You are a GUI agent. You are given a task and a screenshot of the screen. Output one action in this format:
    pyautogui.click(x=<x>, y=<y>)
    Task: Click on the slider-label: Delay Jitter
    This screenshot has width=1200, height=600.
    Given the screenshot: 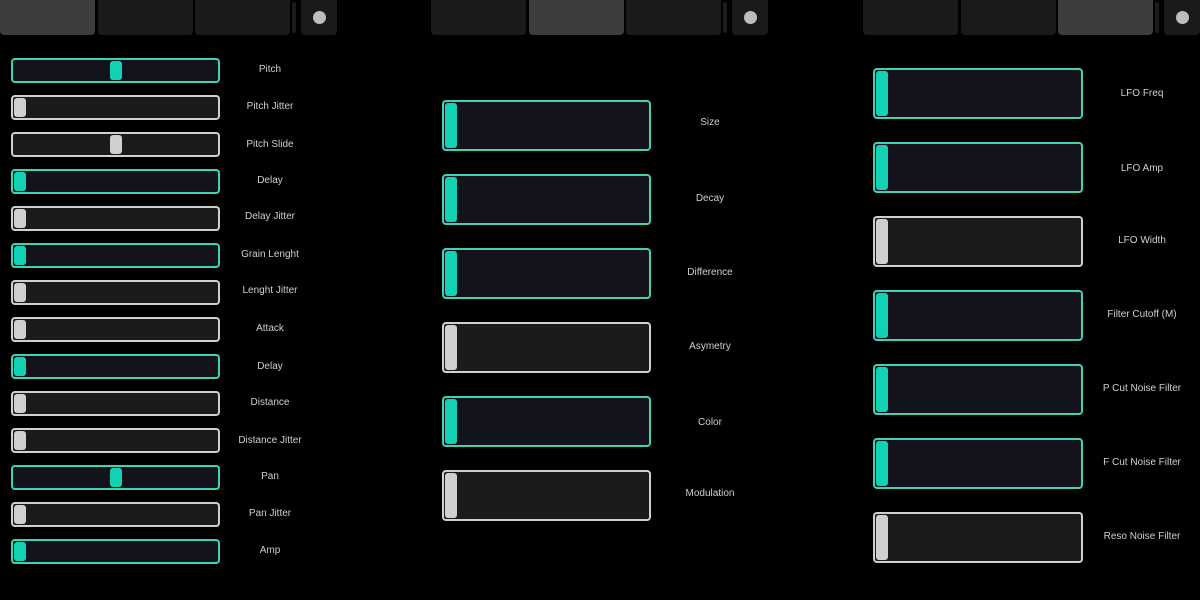 What is the action you would take?
    pyautogui.click(x=269, y=216)
    